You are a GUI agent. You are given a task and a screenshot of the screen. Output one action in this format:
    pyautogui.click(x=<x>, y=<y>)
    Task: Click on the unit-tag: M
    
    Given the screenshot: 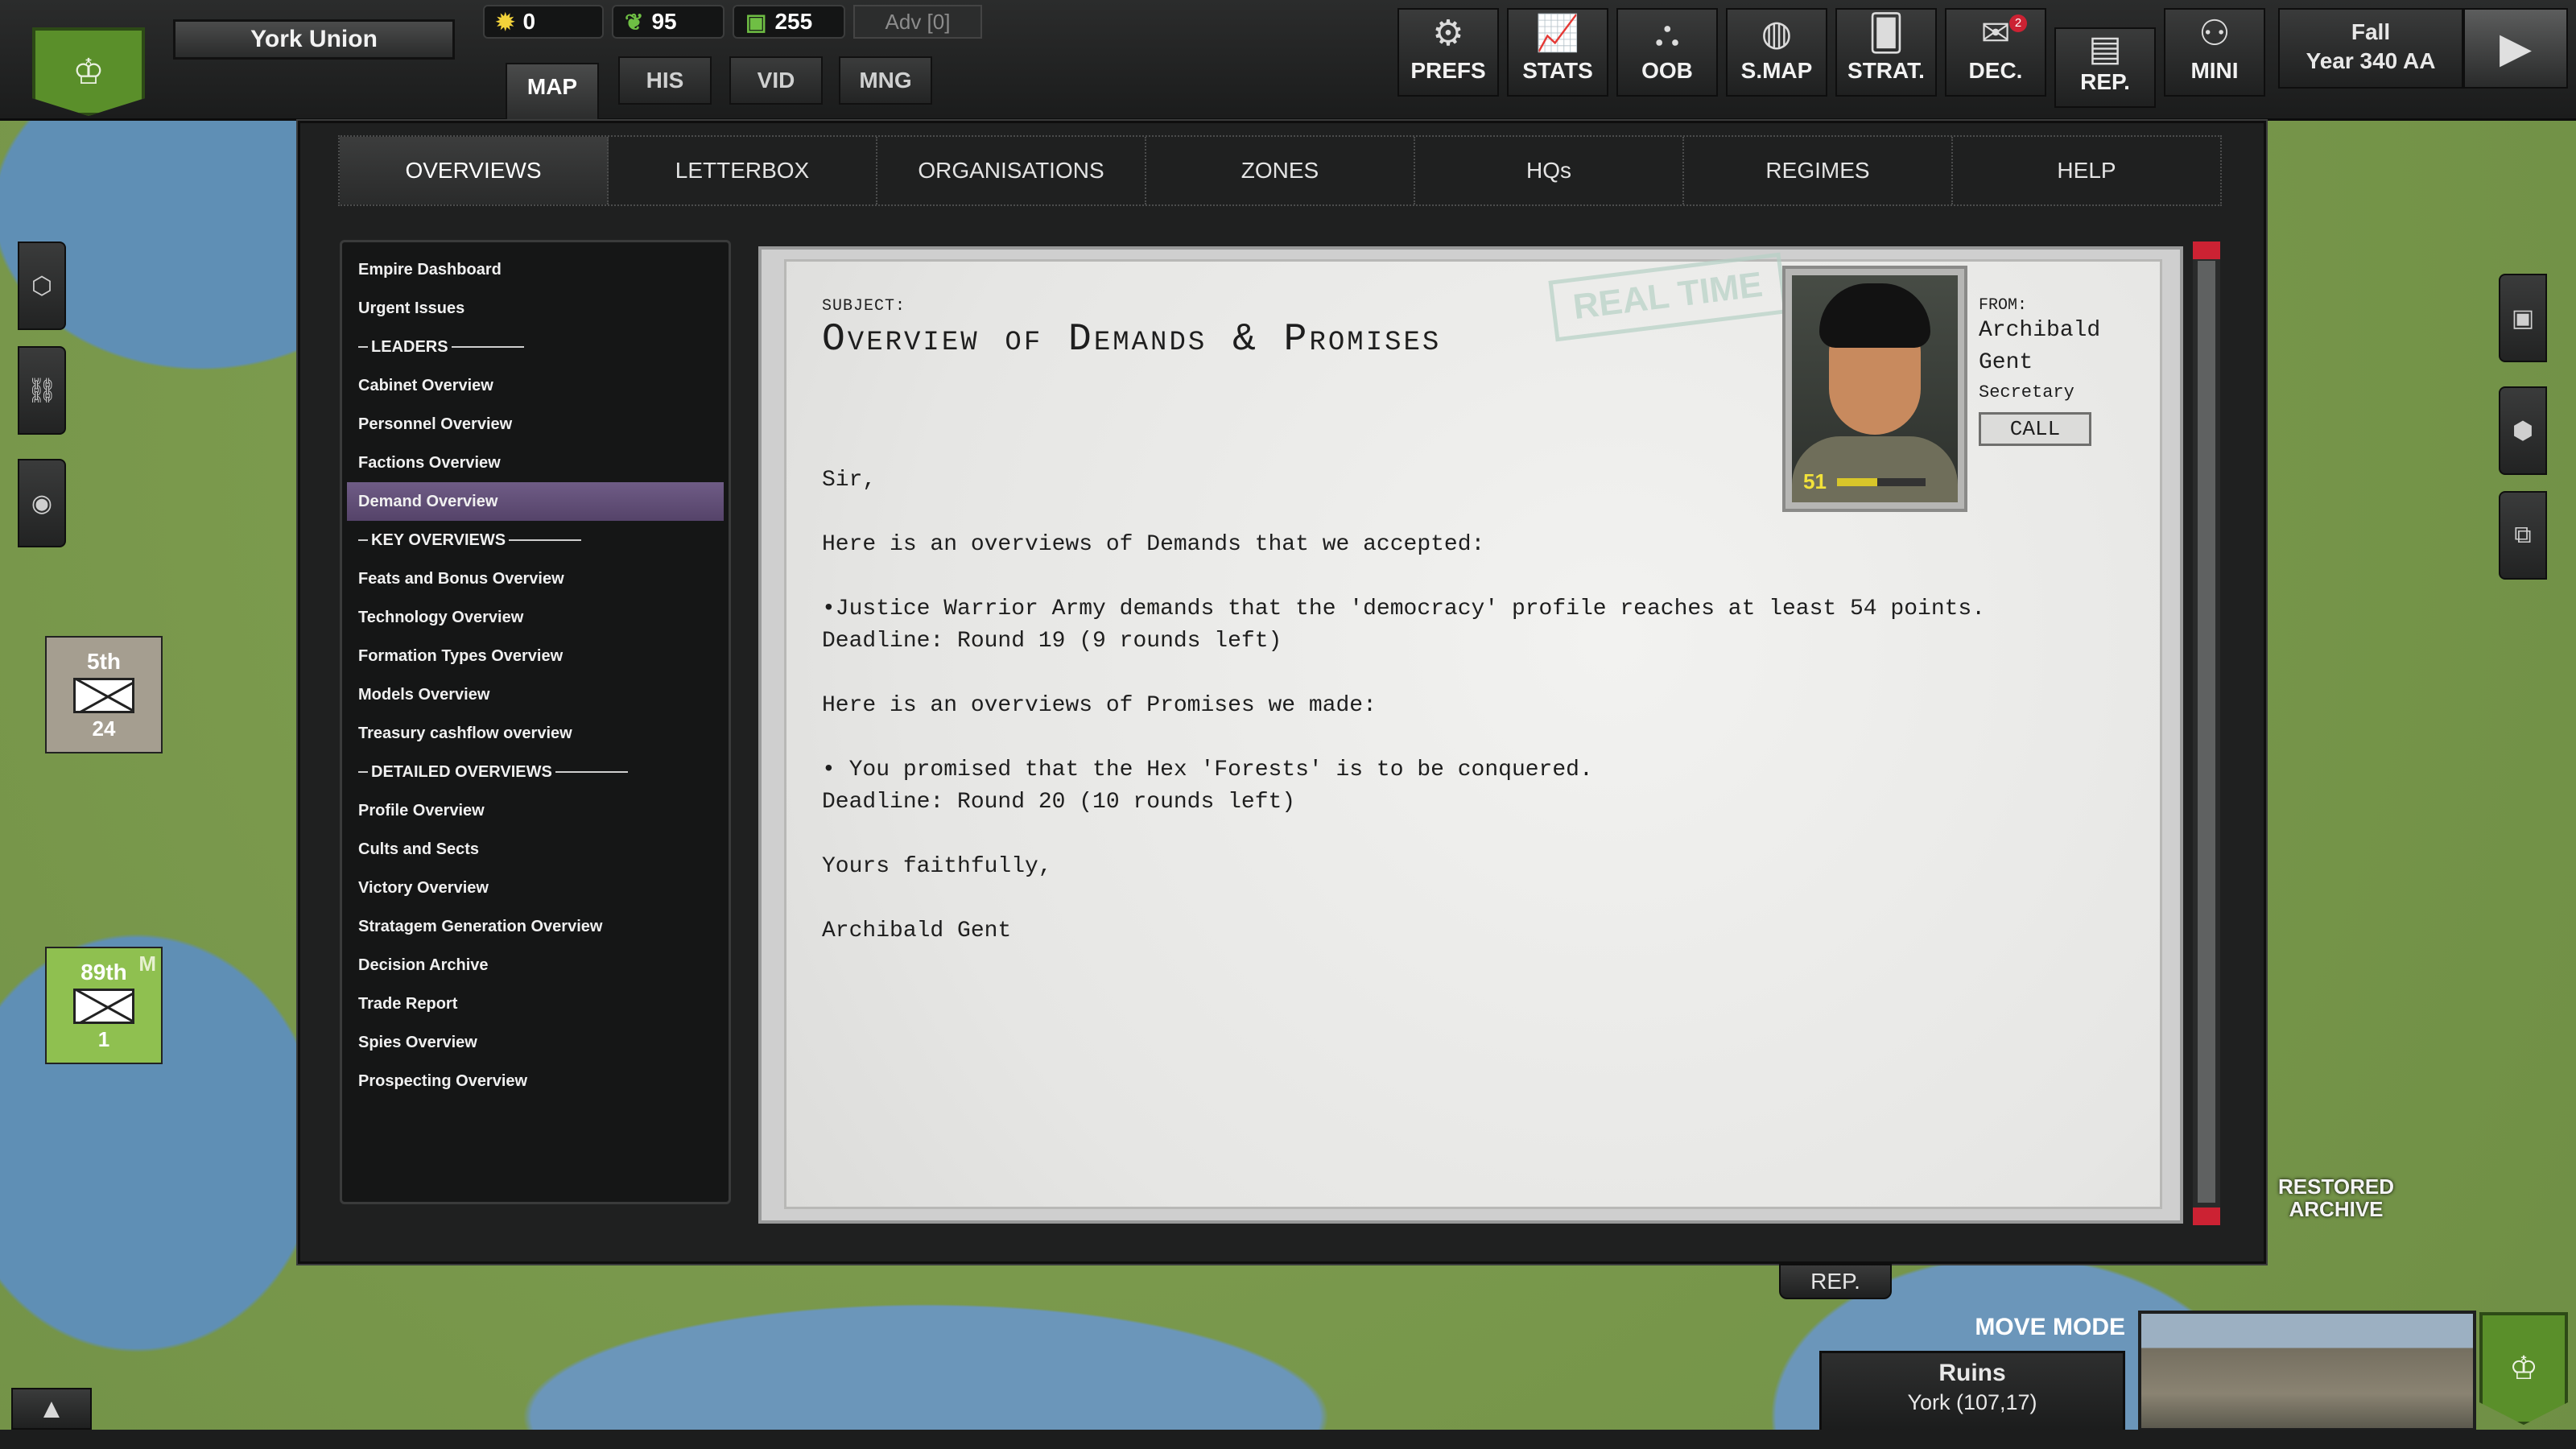 What is the action you would take?
    pyautogui.click(x=147, y=964)
    